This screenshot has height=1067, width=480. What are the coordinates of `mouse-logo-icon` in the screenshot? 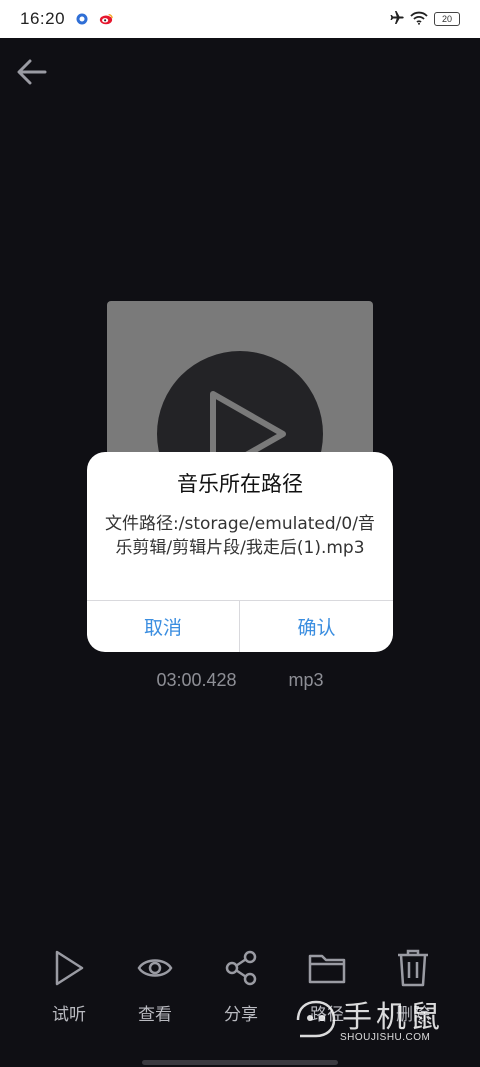 It's located at (316, 1019).